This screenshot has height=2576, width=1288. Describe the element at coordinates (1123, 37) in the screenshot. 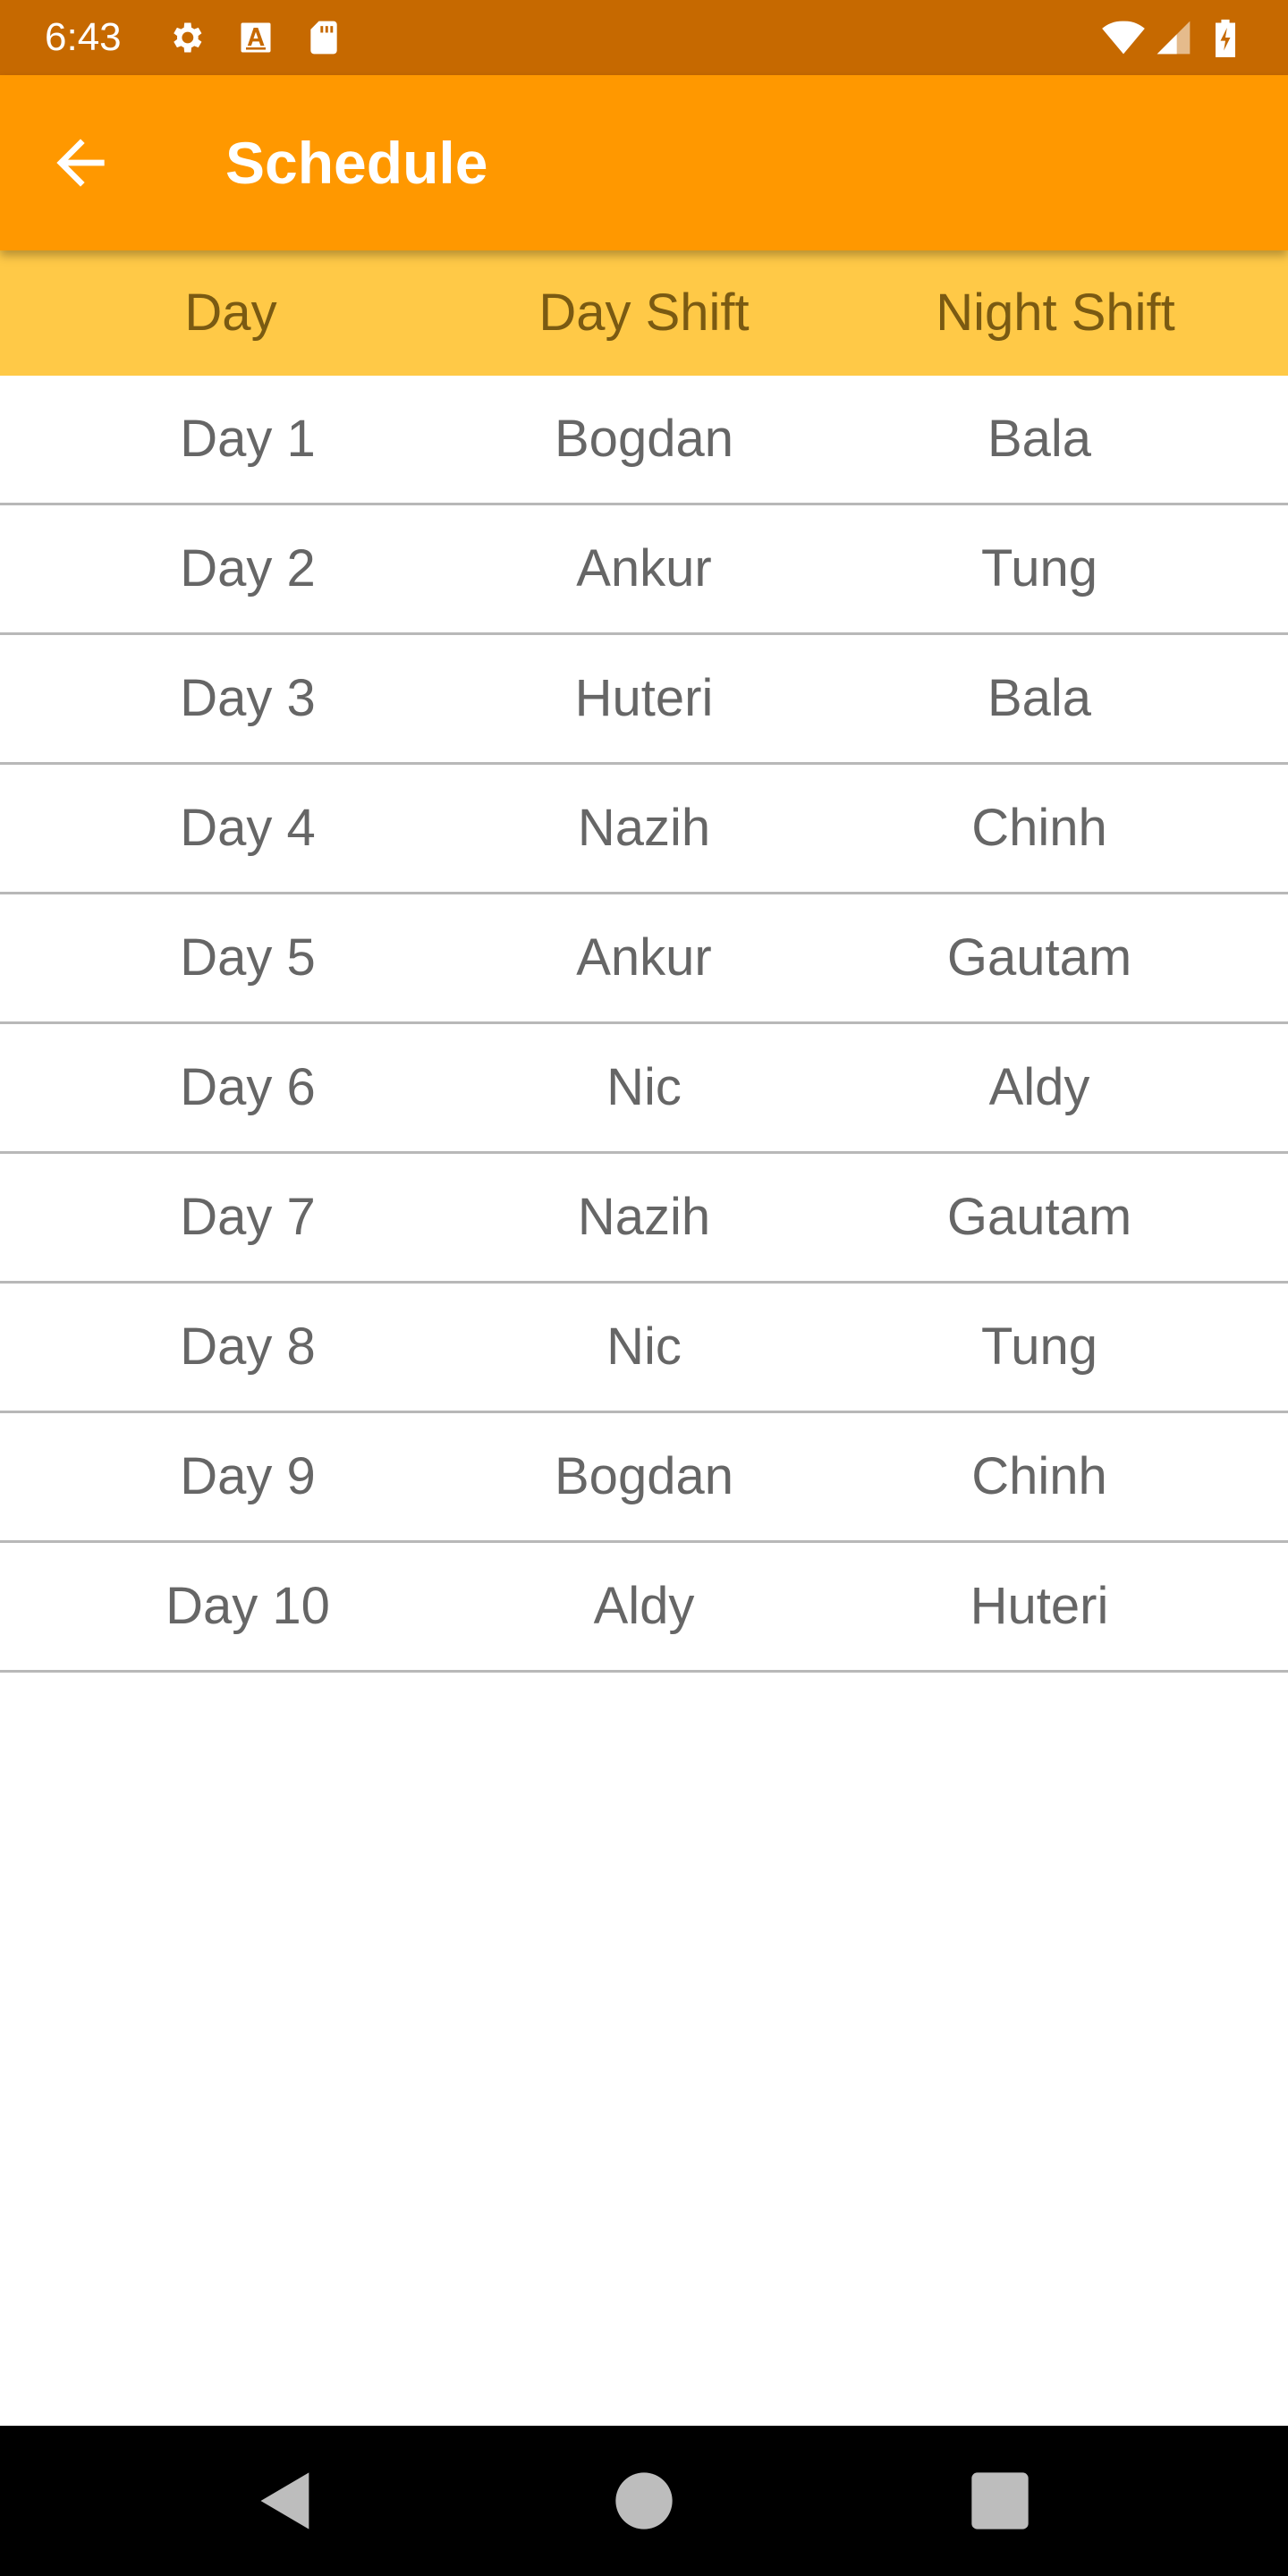

I see `wifi-icon` at that location.